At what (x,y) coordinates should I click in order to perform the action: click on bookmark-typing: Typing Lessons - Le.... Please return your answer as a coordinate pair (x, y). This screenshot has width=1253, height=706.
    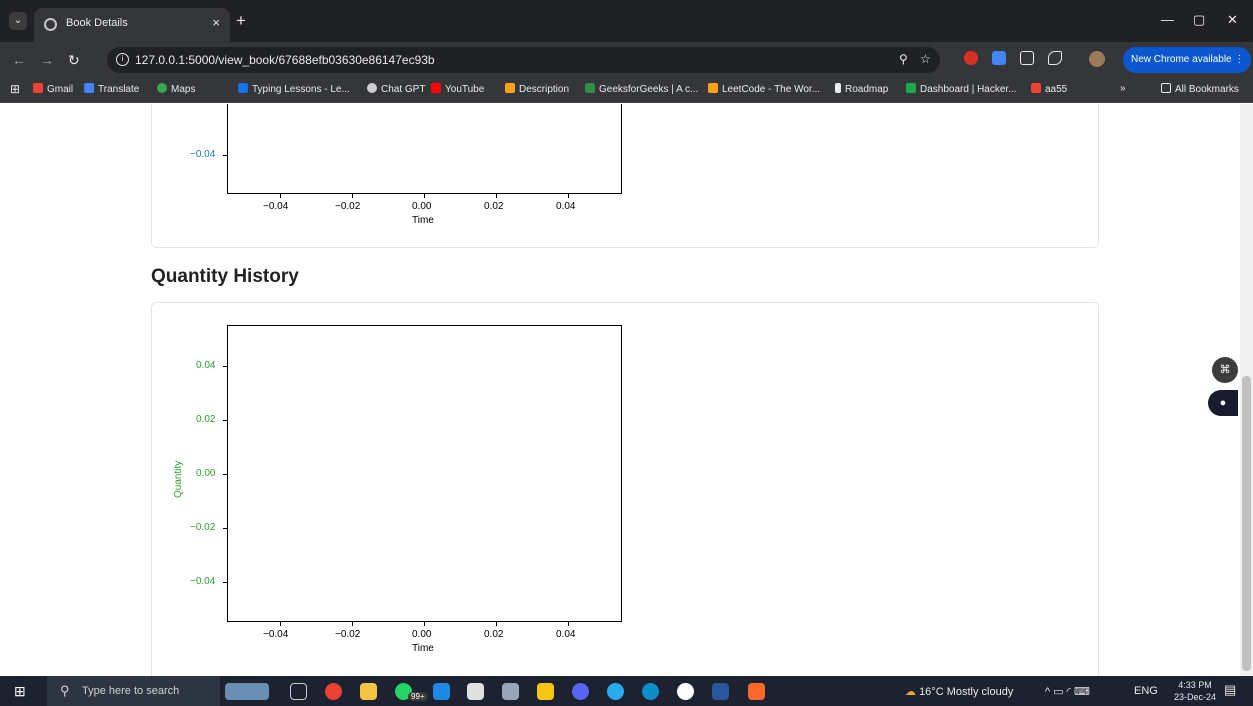
    Looking at the image, I should click on (294, 89).